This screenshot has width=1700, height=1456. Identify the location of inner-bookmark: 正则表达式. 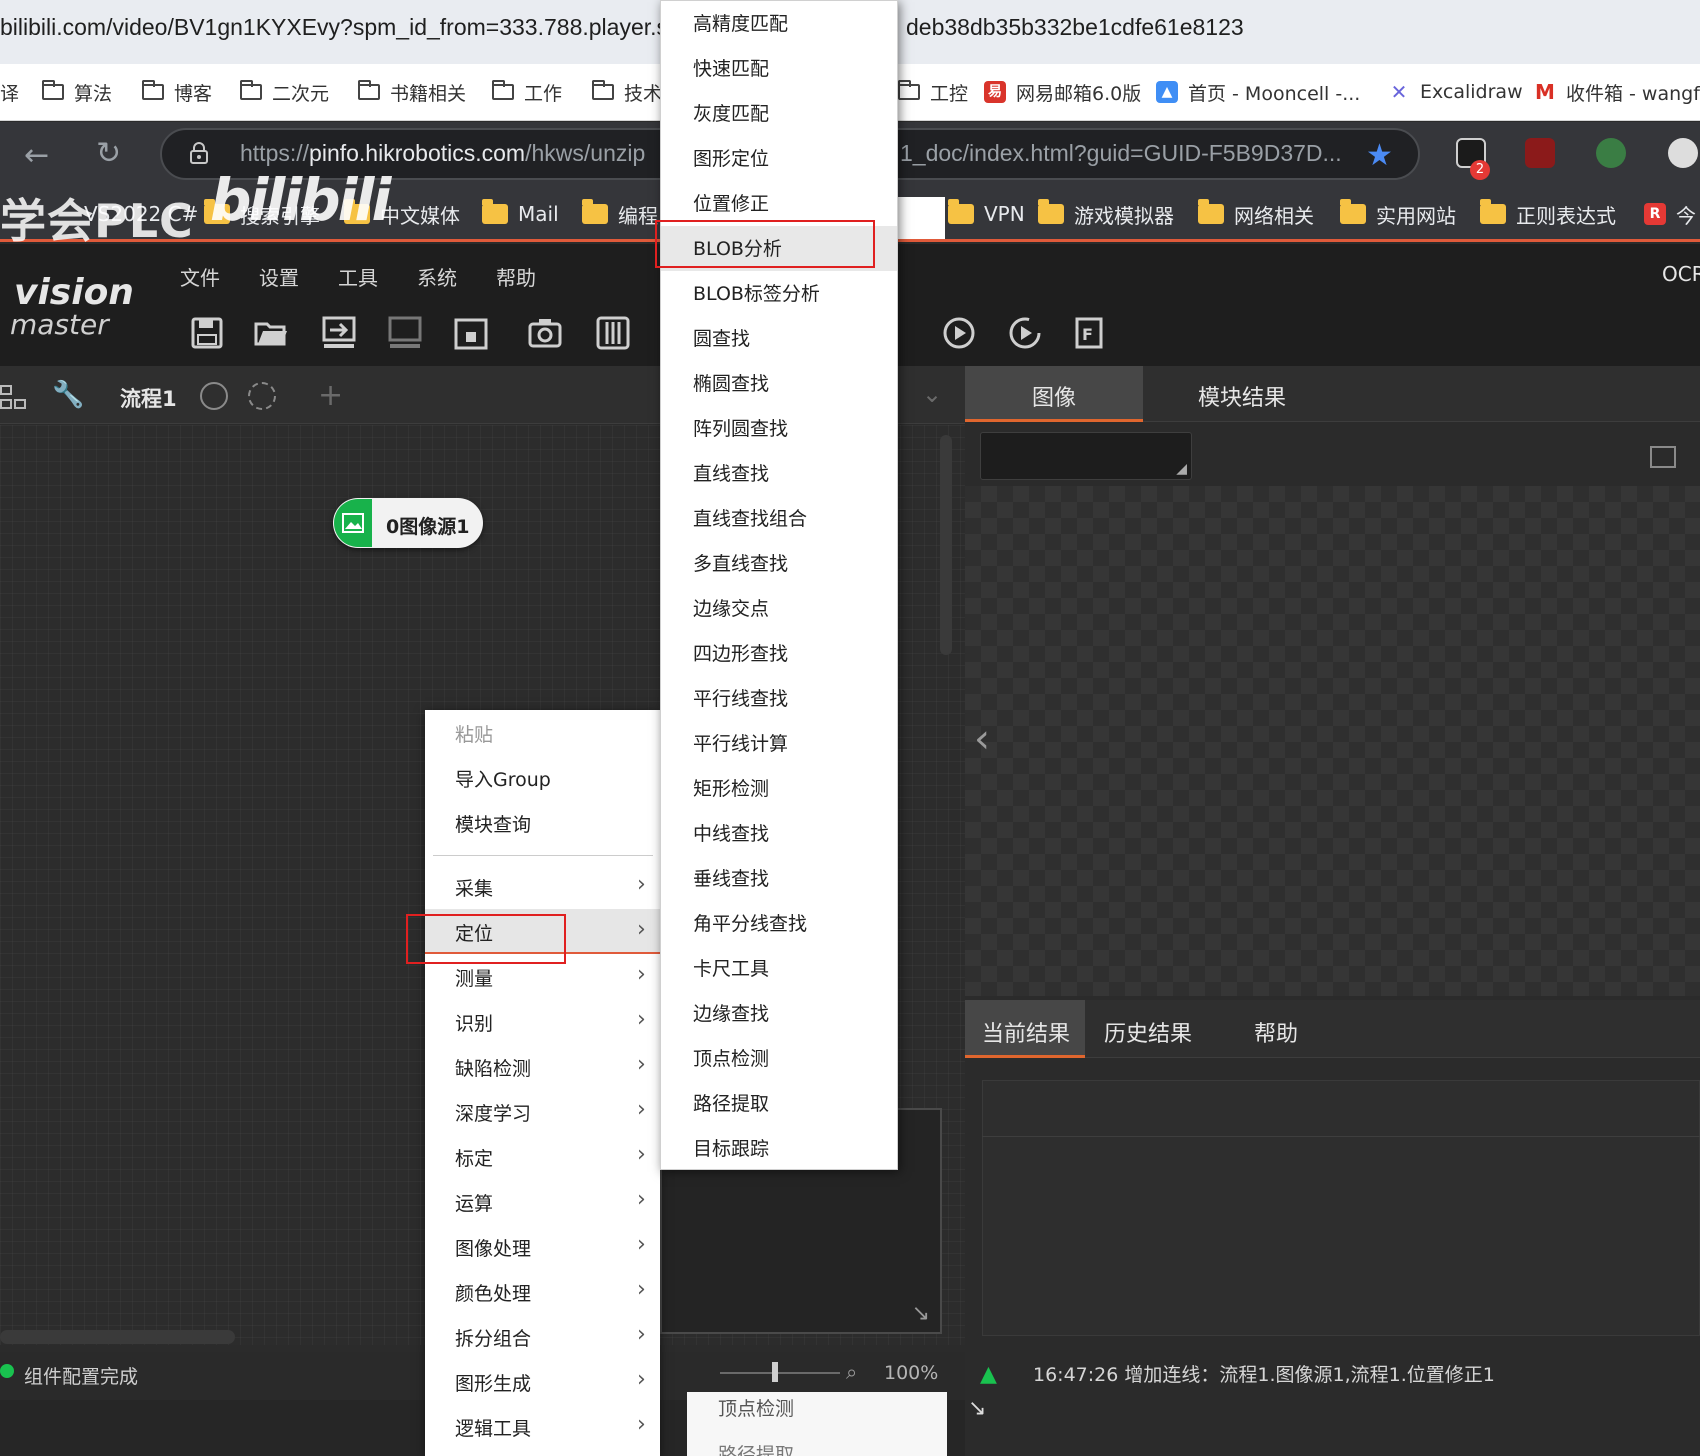
(1548, 214).